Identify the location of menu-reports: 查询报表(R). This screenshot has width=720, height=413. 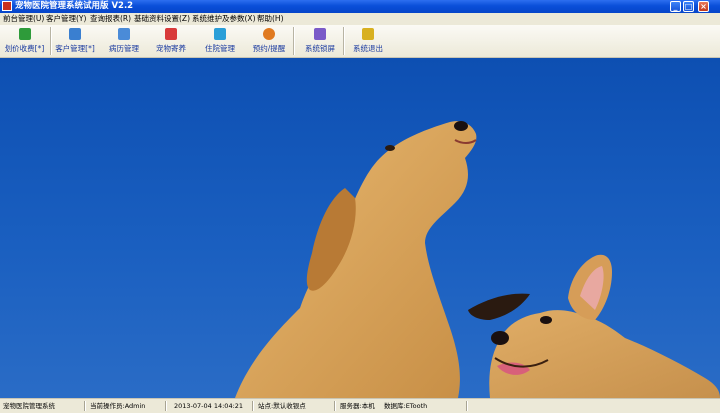
(110, 19).